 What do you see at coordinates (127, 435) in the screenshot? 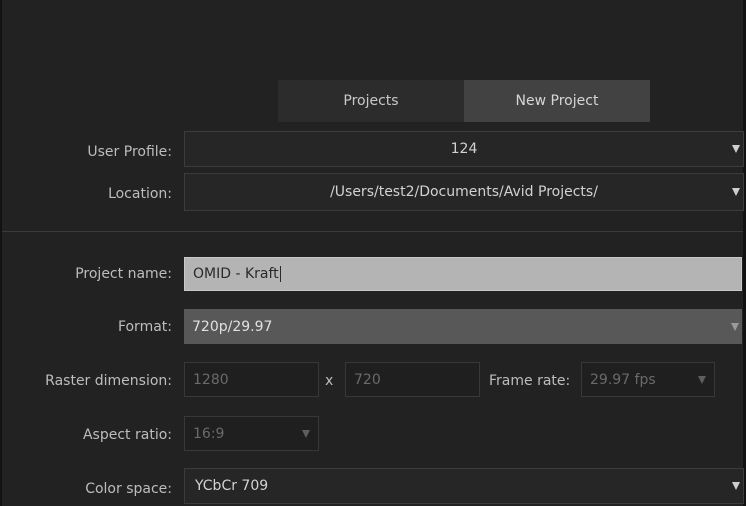
I see `aspect-ratio-label: Aspect ratio:` at bounding box center [127, 435].